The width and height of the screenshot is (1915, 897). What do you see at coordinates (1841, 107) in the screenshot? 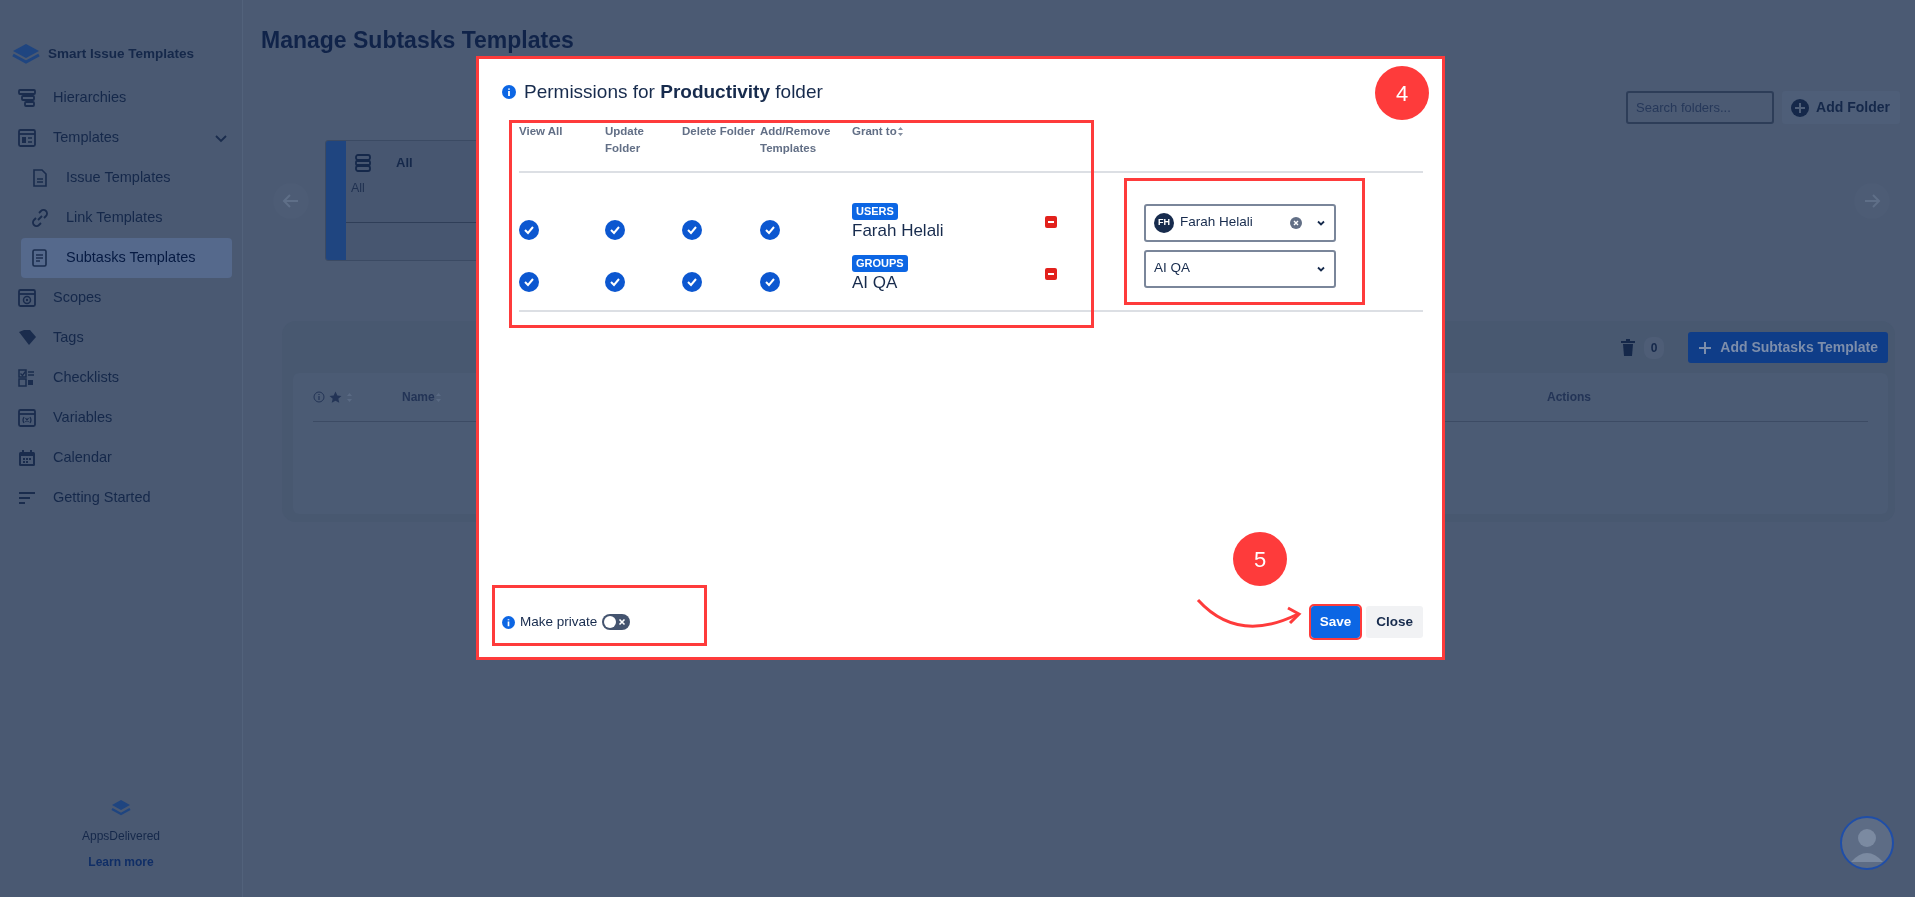
I see `add-folder-button: Add Folder` at bounding box center [1841, 107].